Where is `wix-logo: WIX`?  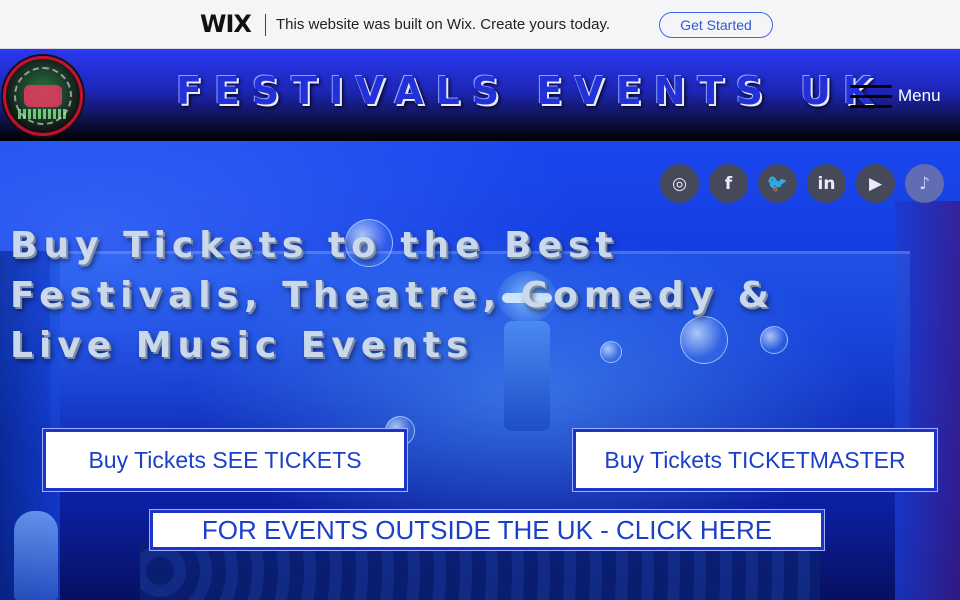 wix-logo: WIX is located at coordinates (226, 24).